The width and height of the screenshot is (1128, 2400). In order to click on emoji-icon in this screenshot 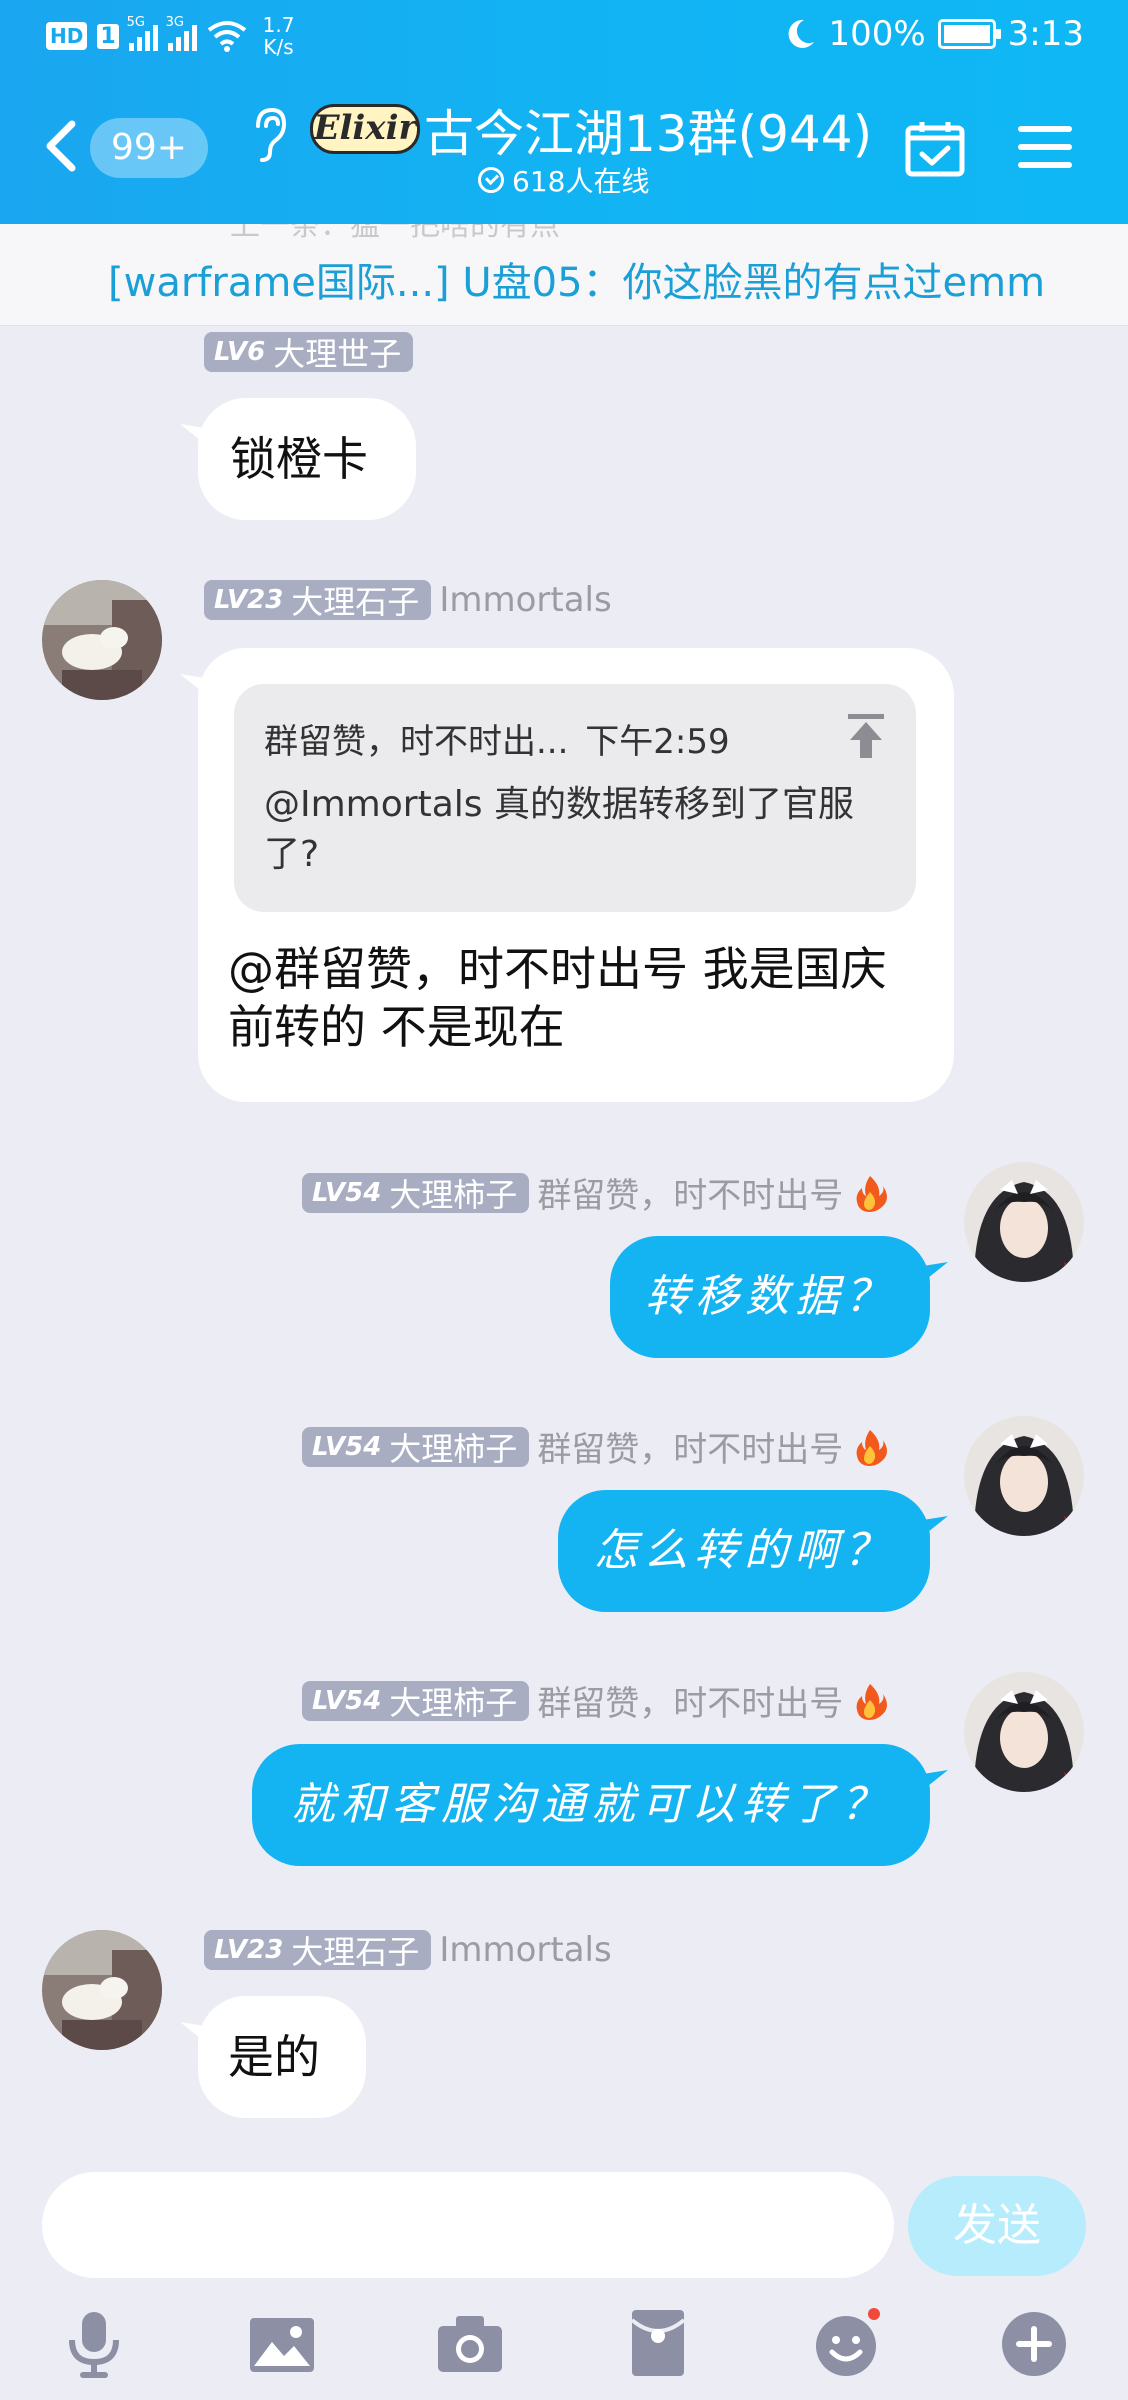, I will do `click(846, 2344)`.